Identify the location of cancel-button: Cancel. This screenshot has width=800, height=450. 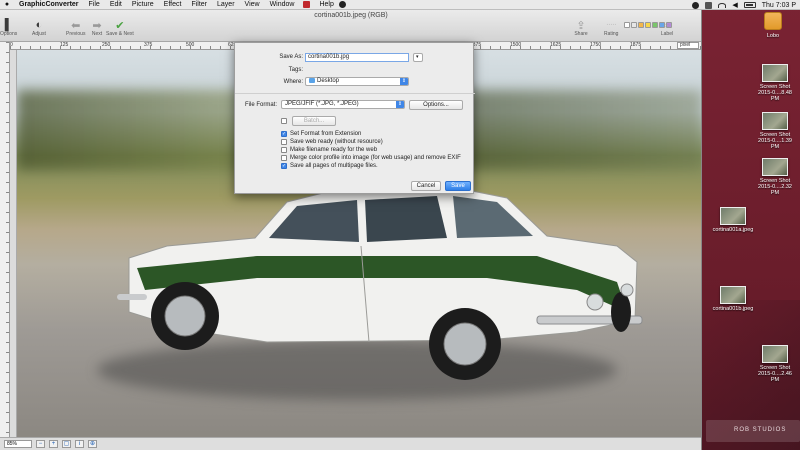
(426, 186).